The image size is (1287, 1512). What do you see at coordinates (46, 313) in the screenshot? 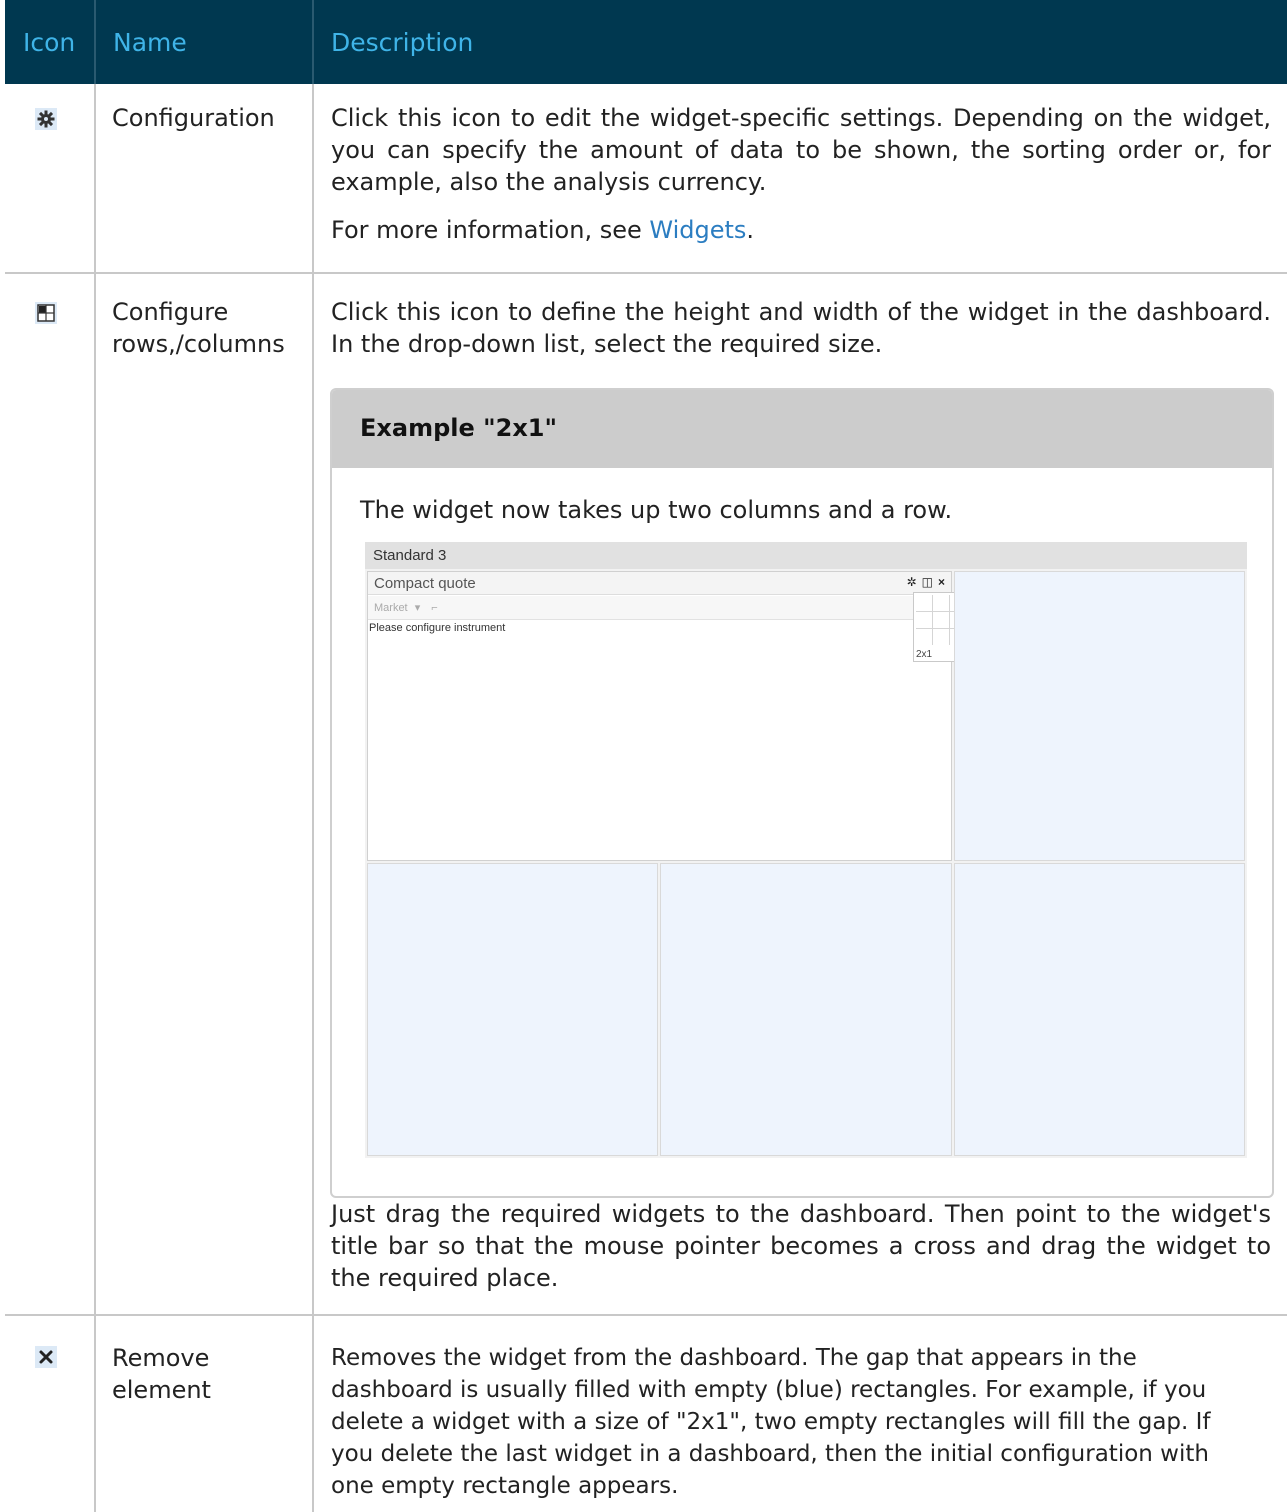
I see `grid-size-icon` at bounding box center [46, 313].